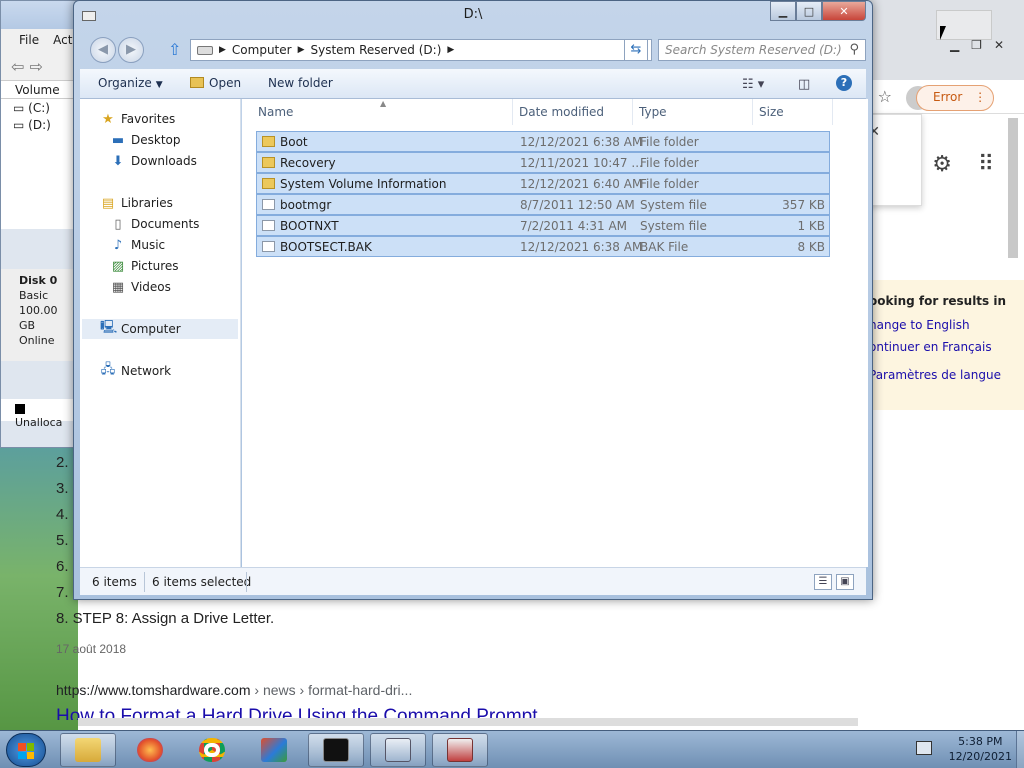 The height and width of the screenshot is (768, 1024). Describe the element at coordinates (1012, 416) in the screenshot. I see `vertical-scrollbar` at that location.